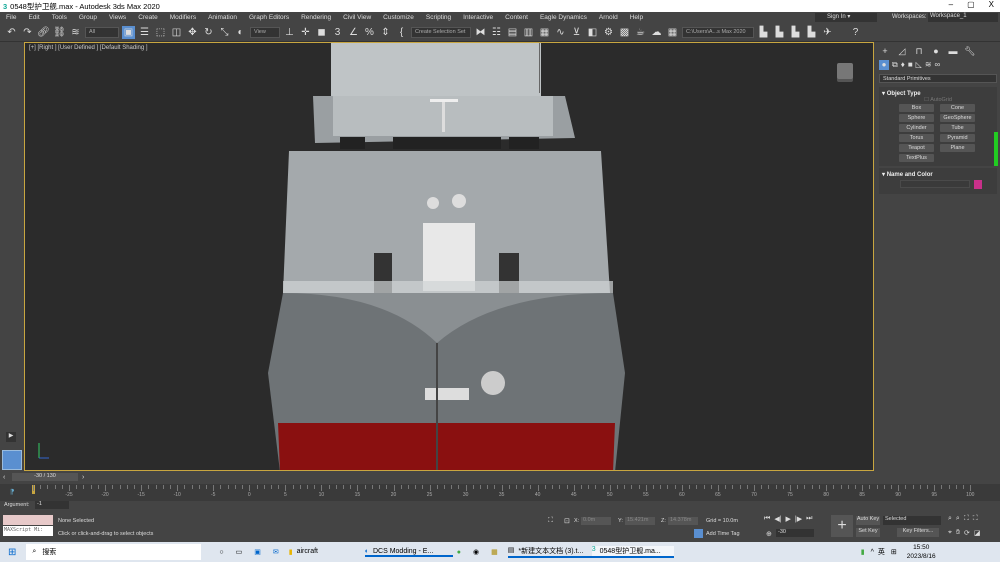 Image resolution: width=1000 pixels, height=562 pixels. What do you see at coordinates (916, 148) in the screenshot?
I see `teapot-button: Teapot` at bounding box center [916, 148].